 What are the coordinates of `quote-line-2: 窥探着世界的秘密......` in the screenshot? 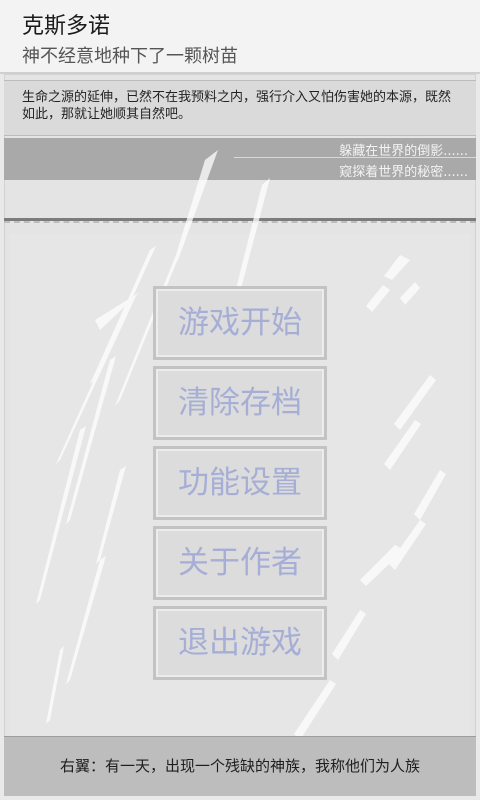 It's located at (403, 172).